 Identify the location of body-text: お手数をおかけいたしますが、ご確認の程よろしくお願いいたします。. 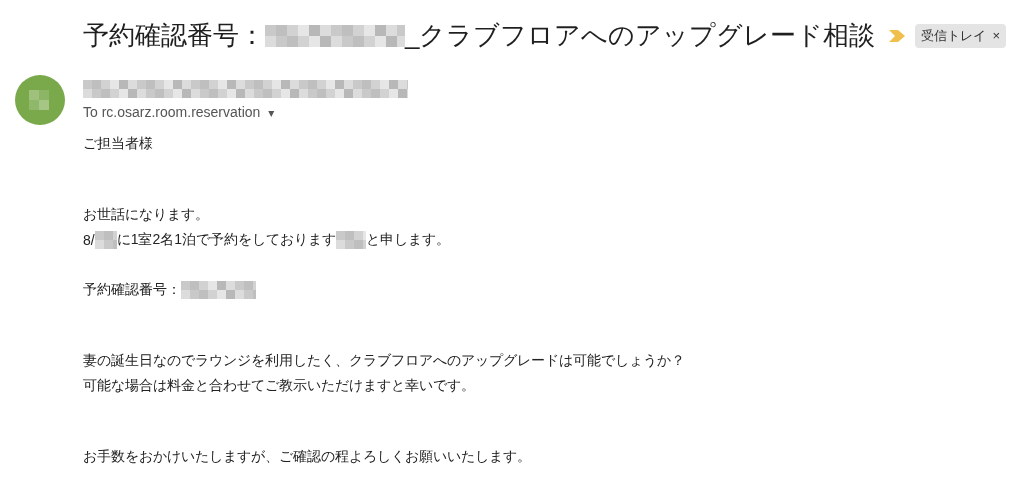
(307, 456).